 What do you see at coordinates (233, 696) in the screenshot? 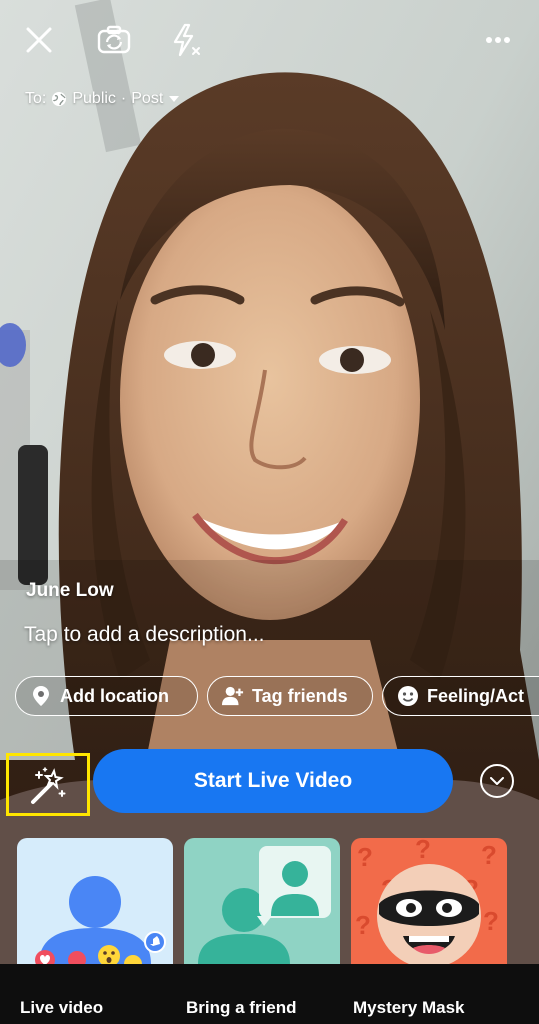
I see `tag-friends-icon` at bounding box center [233, 696].